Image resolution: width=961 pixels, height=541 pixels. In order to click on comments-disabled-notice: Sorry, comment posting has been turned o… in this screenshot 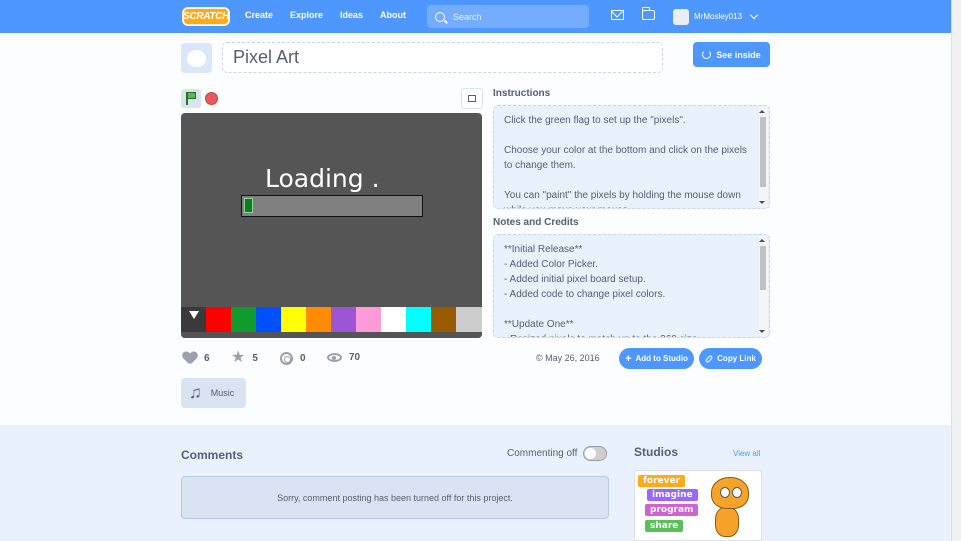, I will do `click(395, 497)`.